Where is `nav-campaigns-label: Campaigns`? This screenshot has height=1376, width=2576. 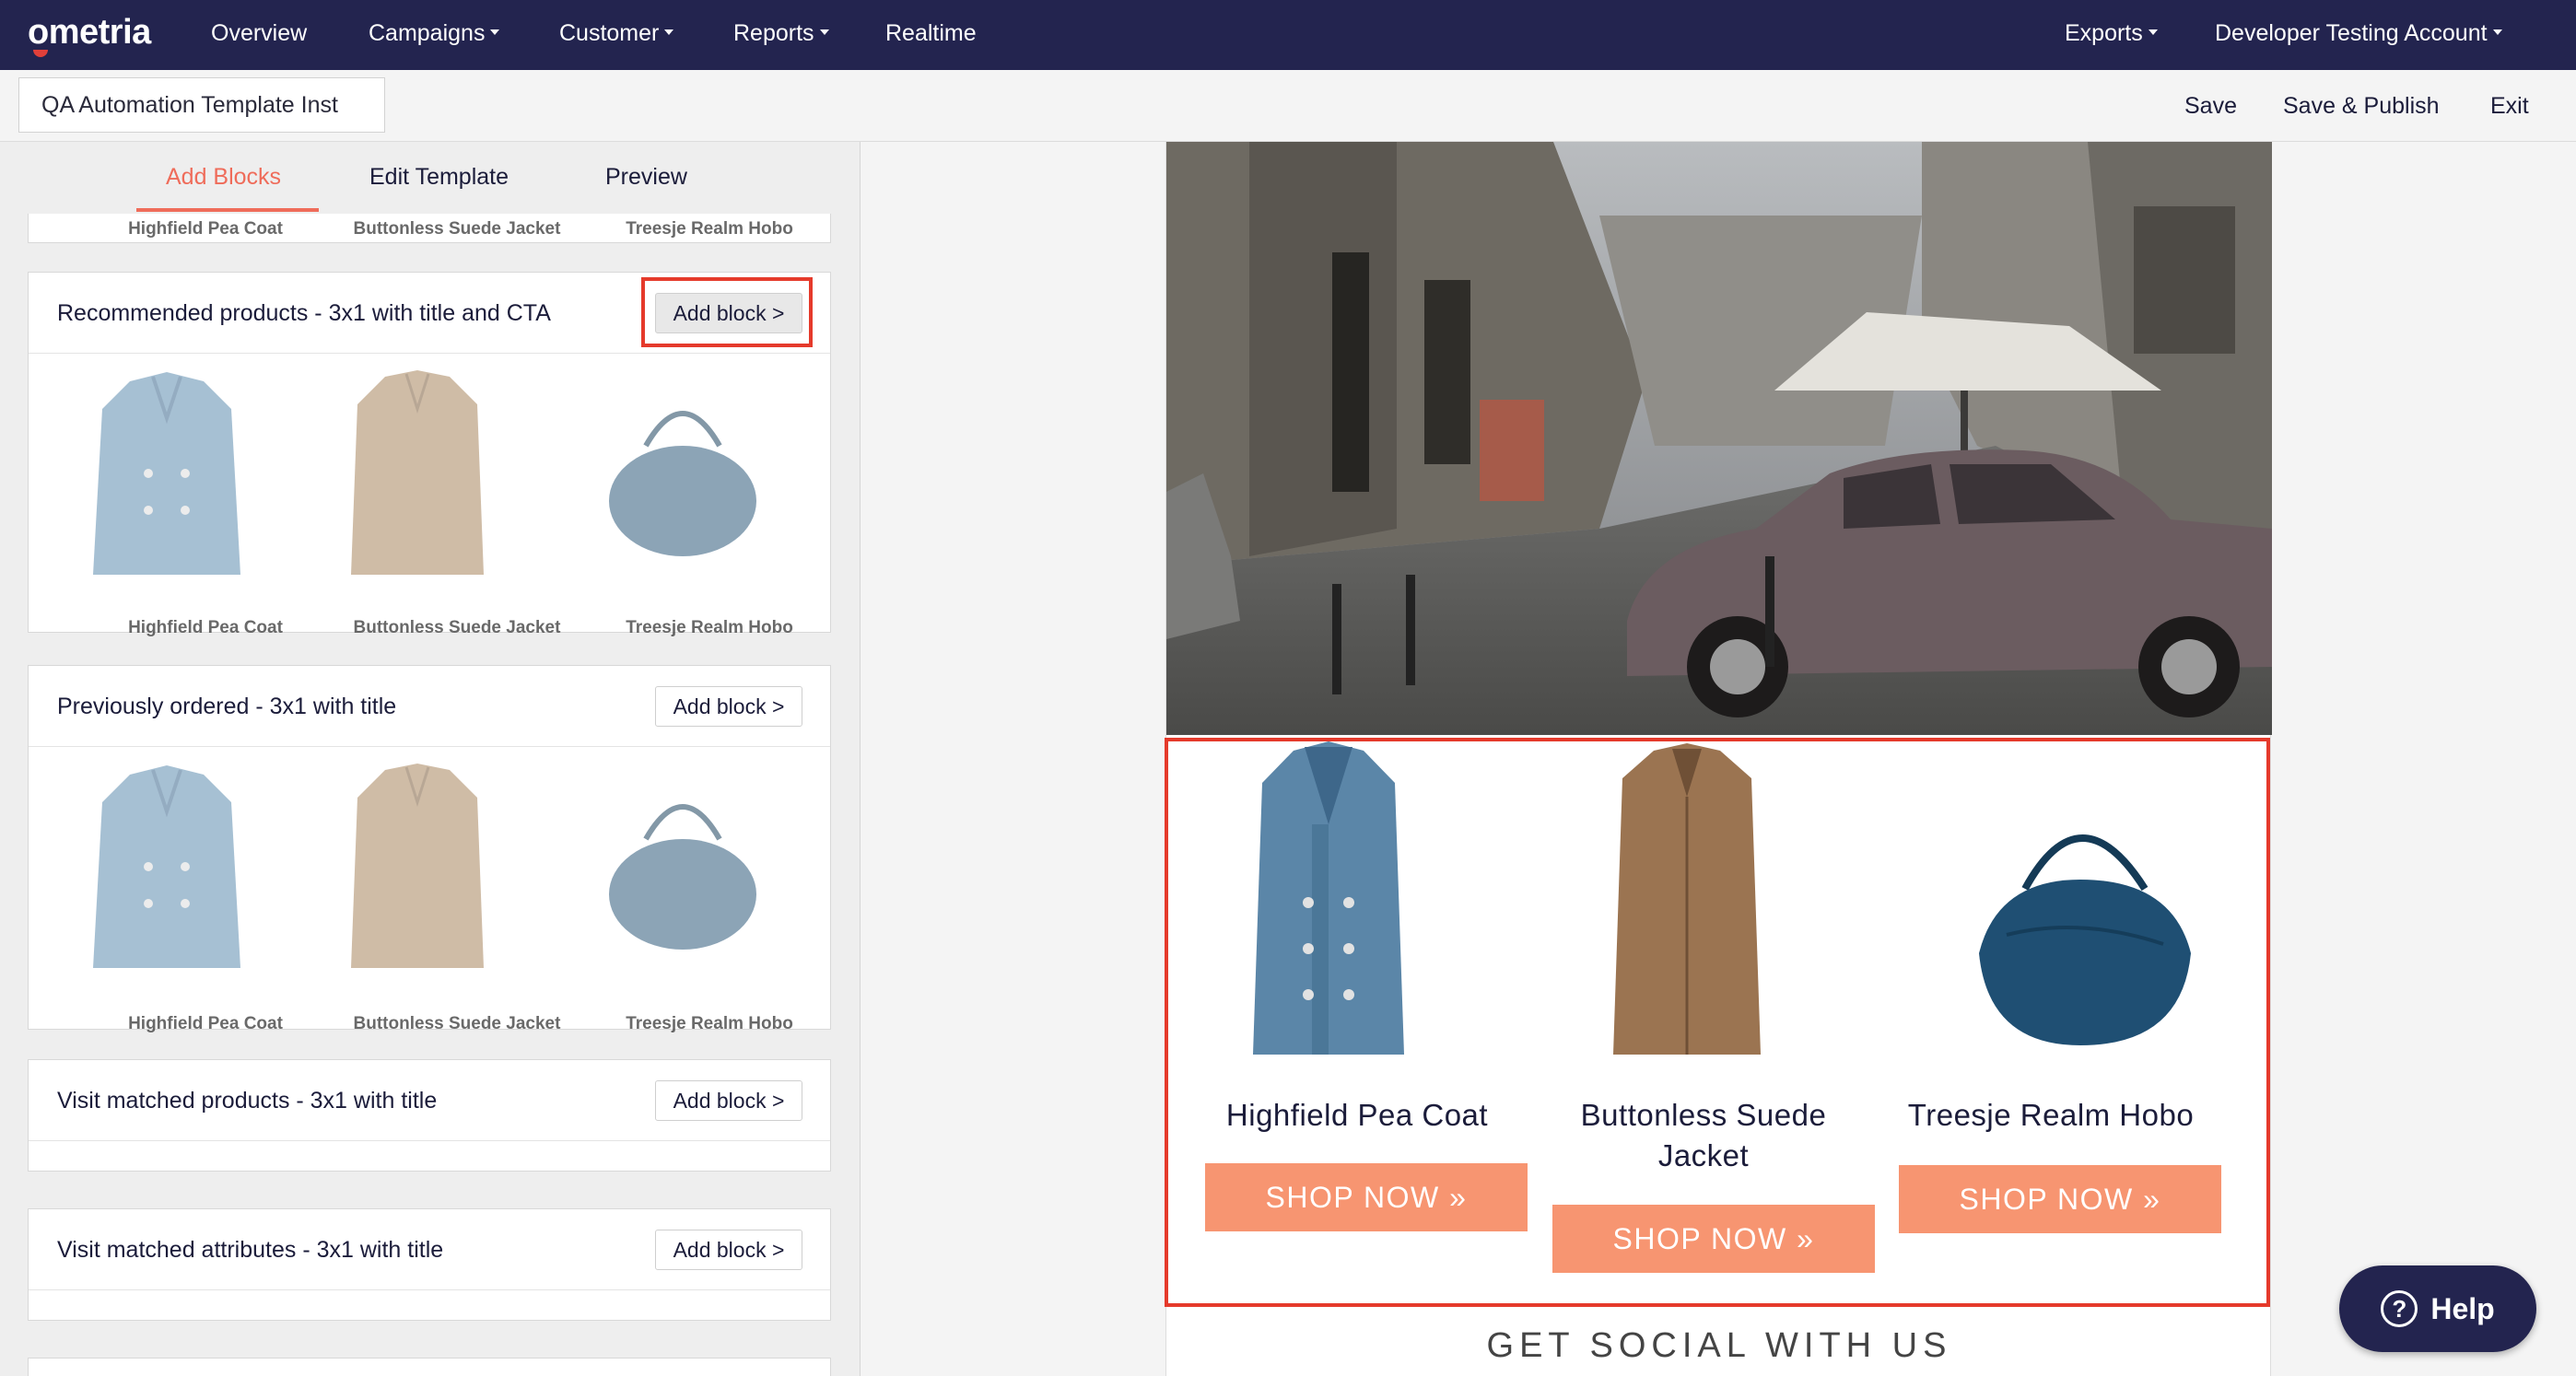 nav-campaigns-label: Campaigns is located at coordinates (427, 33).